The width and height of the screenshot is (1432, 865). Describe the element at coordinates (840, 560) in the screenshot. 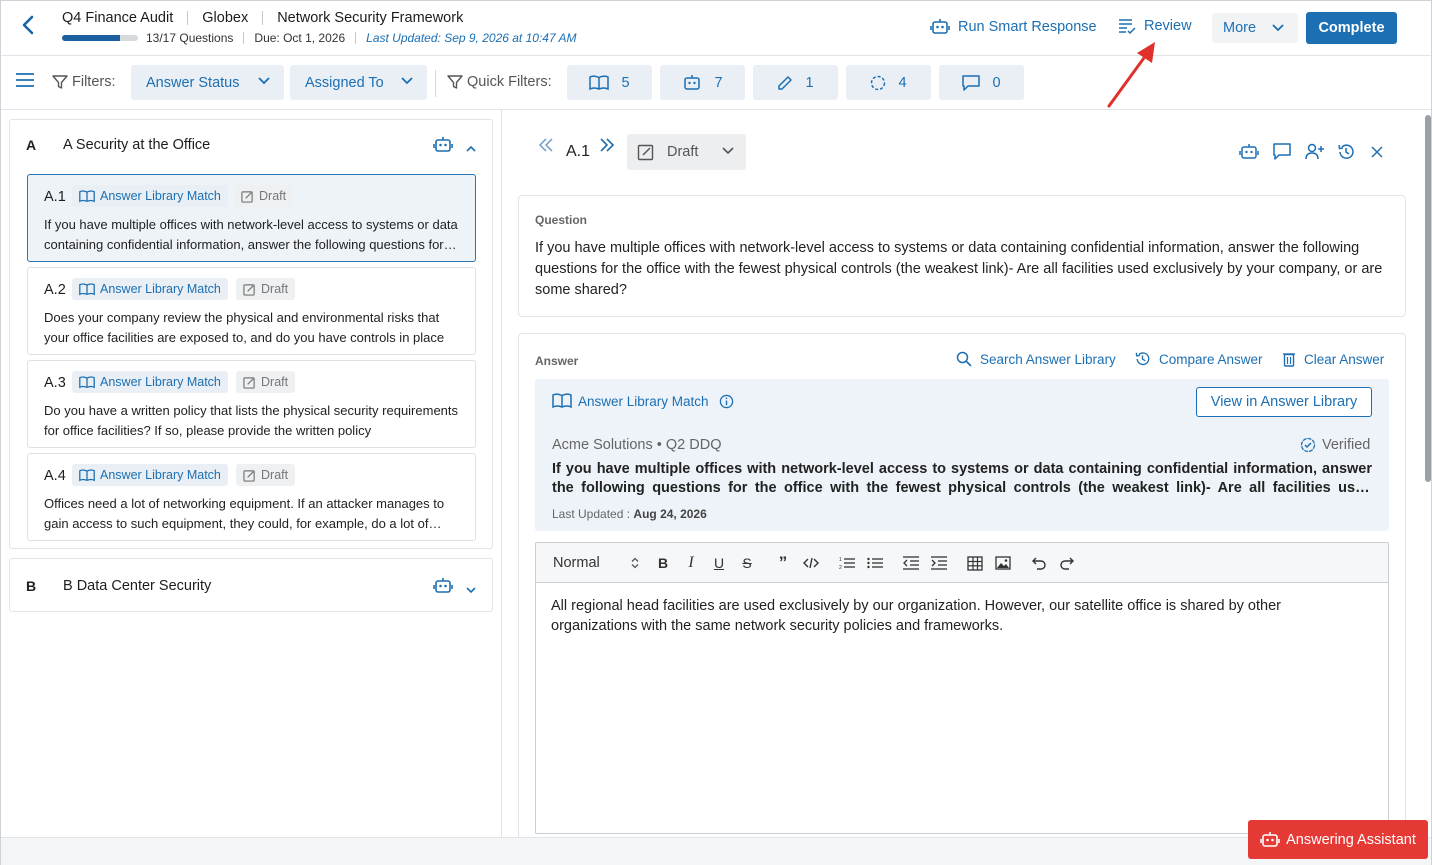

I see `svg-text: 1` at that location.